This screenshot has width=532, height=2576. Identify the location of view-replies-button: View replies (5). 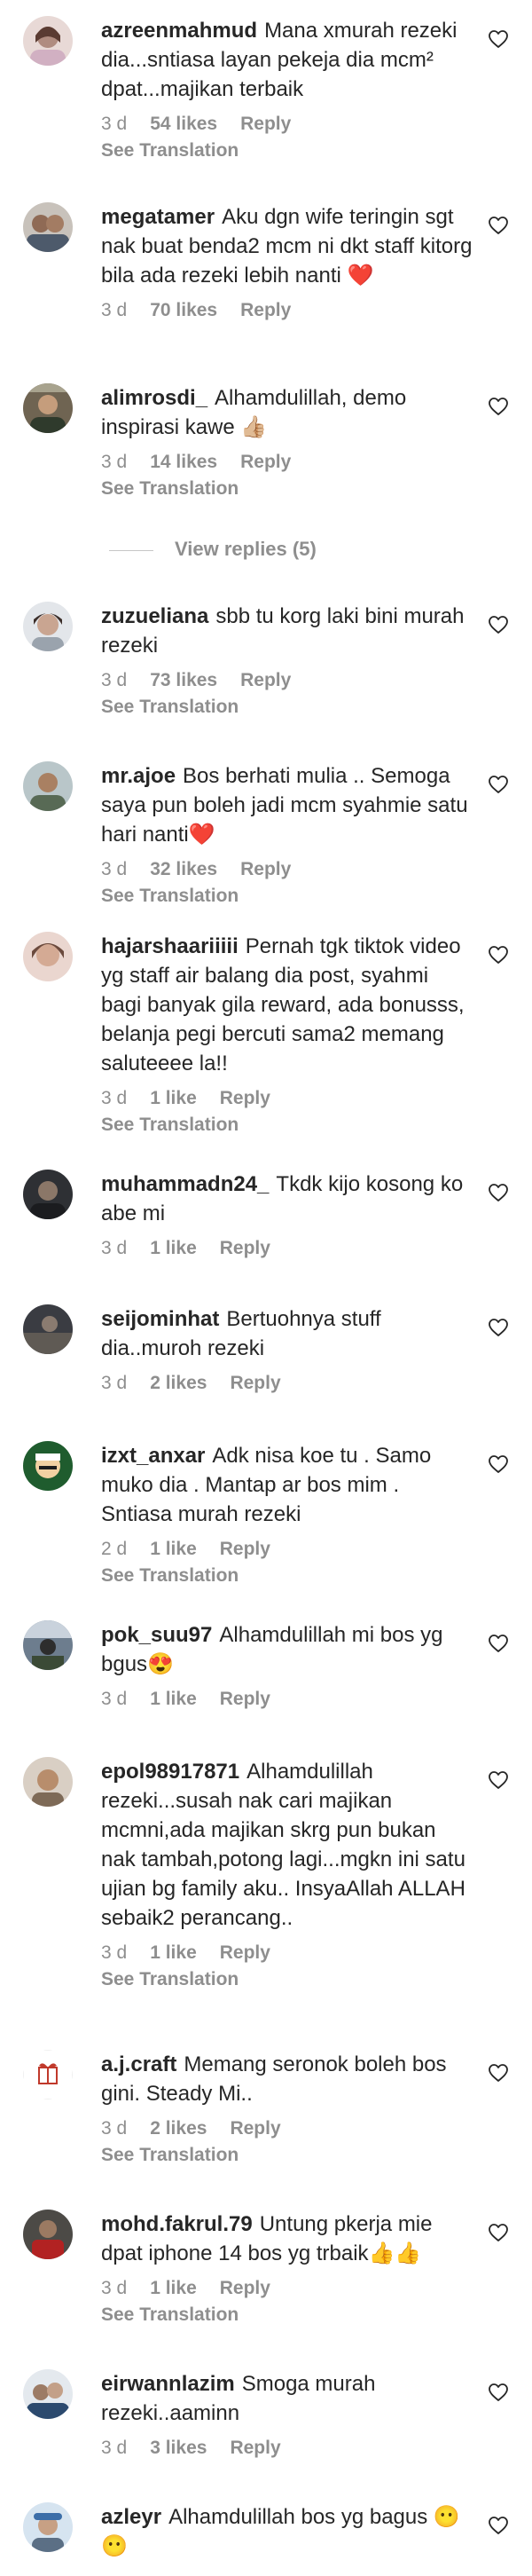
(242, 550).